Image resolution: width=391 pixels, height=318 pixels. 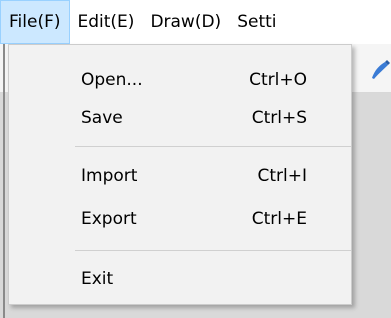 What do you see at coordinates (109, 219) in the screenshot?
I see `menu-item-export-label: Export` at bounding box center [109, 219].